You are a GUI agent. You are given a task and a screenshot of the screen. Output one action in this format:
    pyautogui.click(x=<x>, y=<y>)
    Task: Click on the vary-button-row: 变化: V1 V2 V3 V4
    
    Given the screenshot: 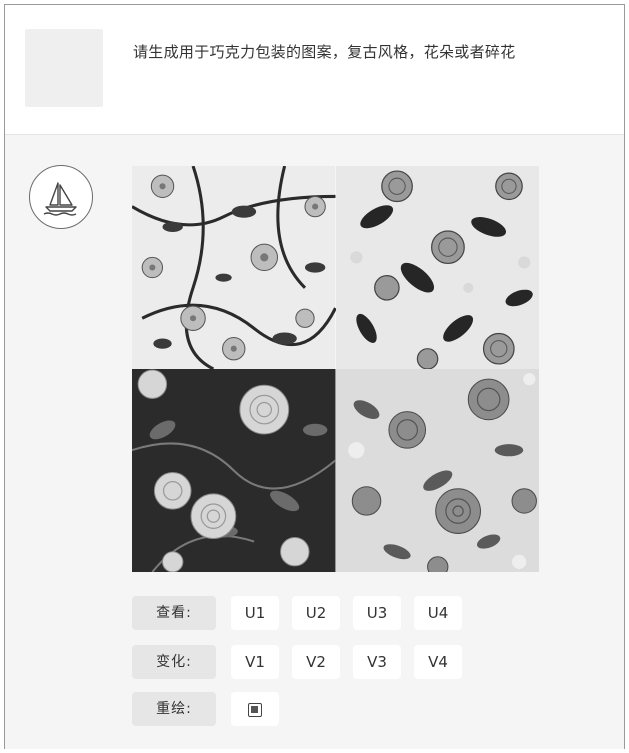 What is the action you would take?
    pyautogui.click(x=303, y=662)
    